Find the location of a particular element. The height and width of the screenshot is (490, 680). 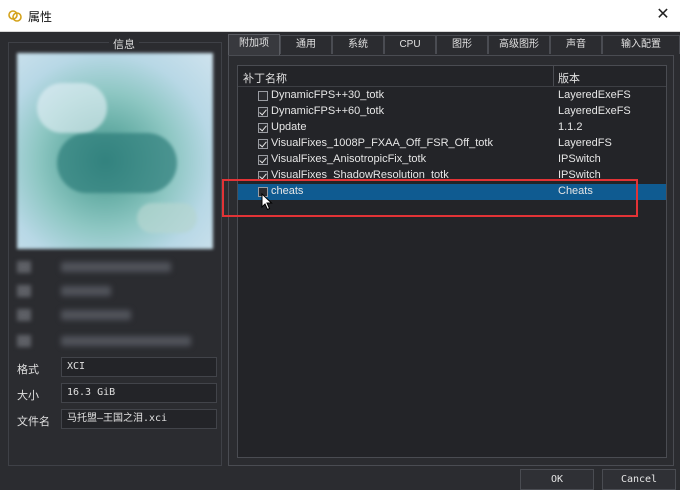

tab-input-config: 输入配置 is located at coordinates (641, 44).